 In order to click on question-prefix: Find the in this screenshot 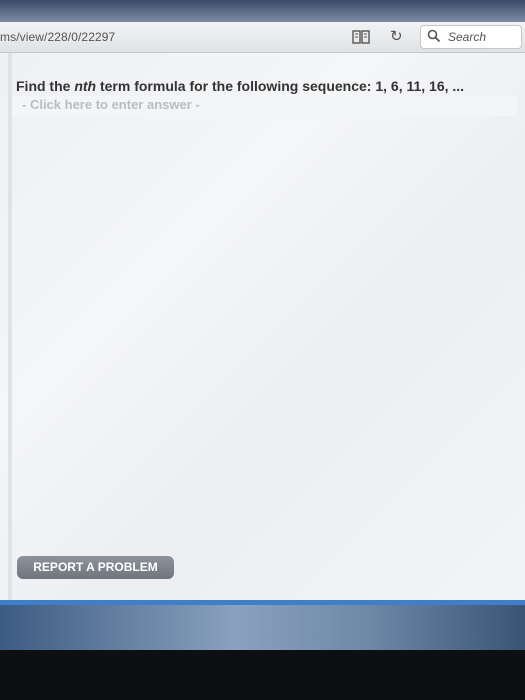, I will do `click(45, 86)`.